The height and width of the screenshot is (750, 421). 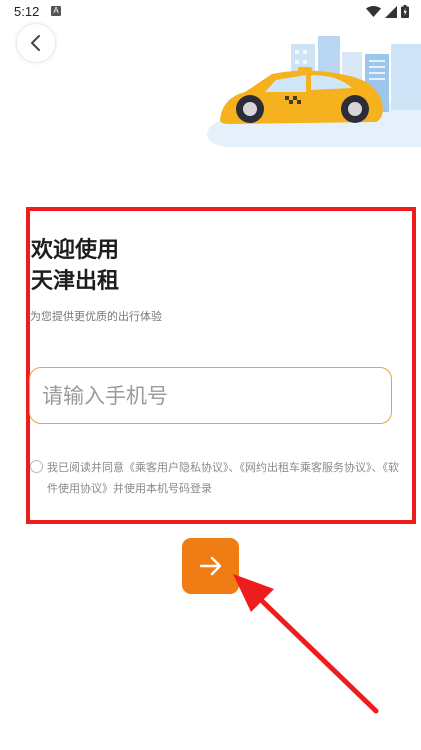 What do you see at coordinates (36, 466) in the screenshot?
I see `agreement-checkbox` at bounding box center [36, 466].